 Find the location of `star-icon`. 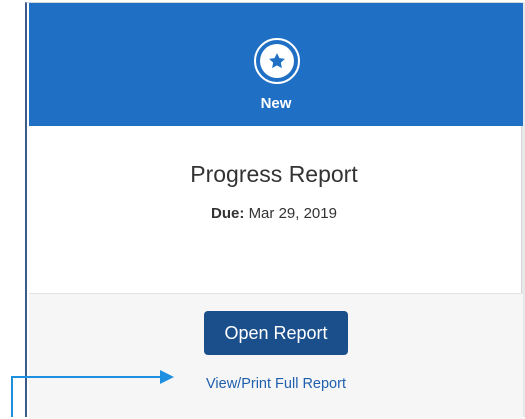

star-icon is located at coordinates (277, 61).